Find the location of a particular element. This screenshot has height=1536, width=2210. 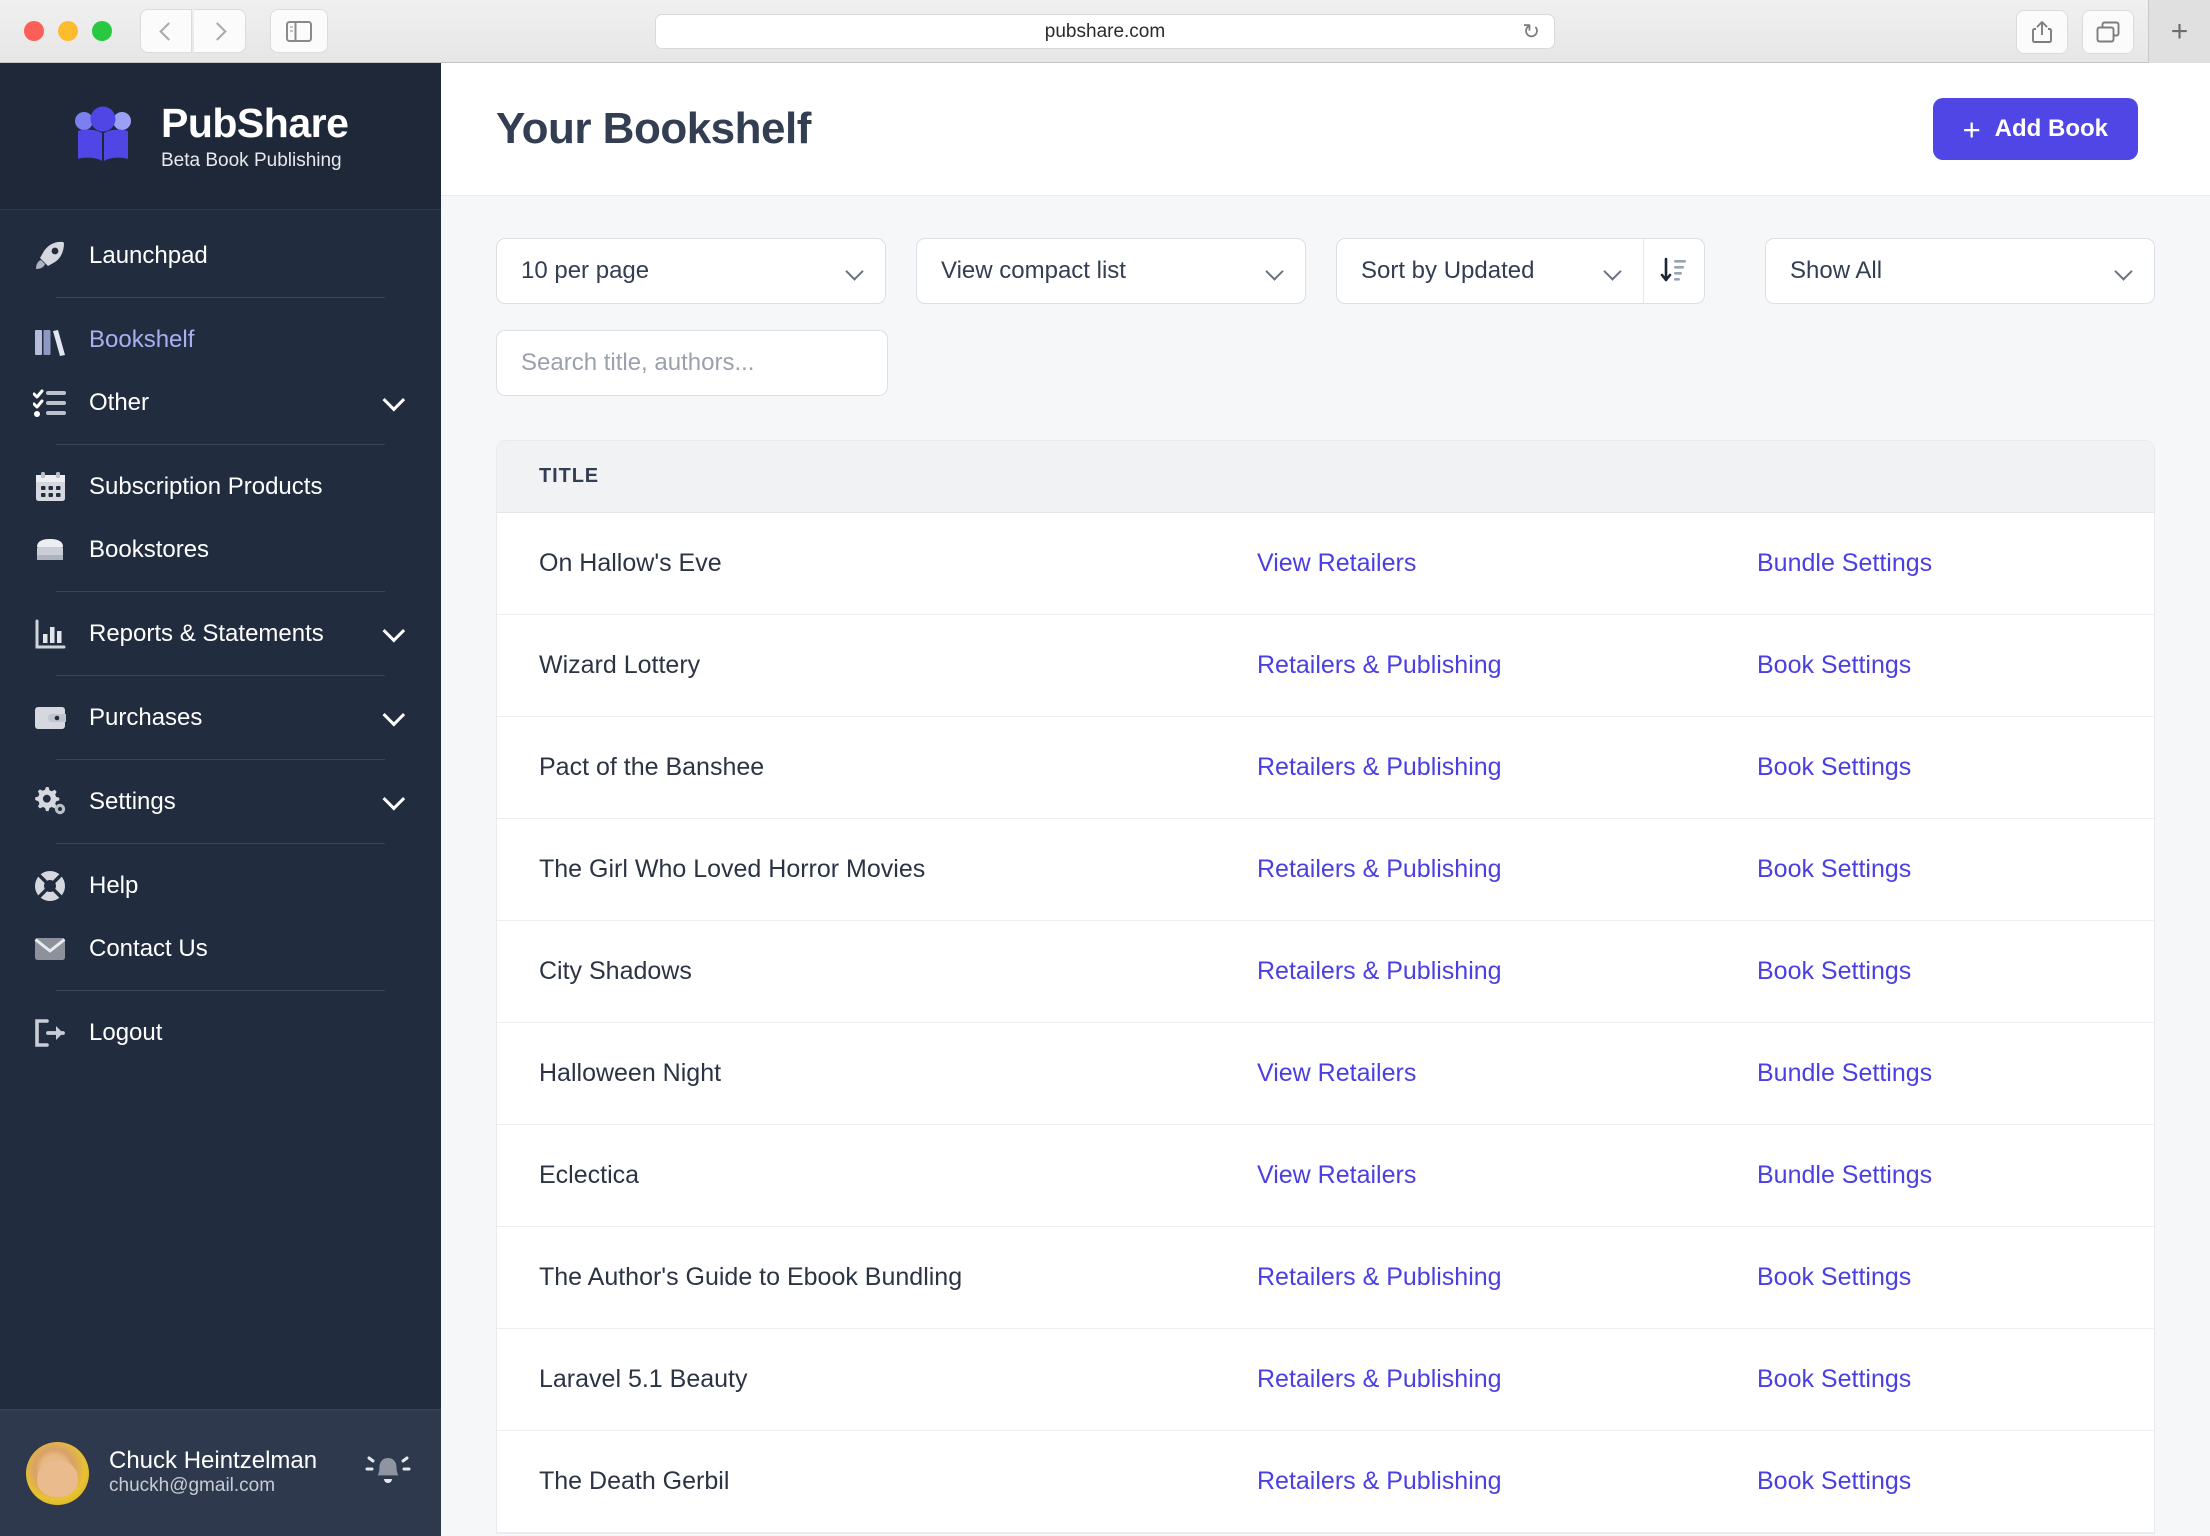

add-book-button: + Add Book is located at coordinates (2035, 129).